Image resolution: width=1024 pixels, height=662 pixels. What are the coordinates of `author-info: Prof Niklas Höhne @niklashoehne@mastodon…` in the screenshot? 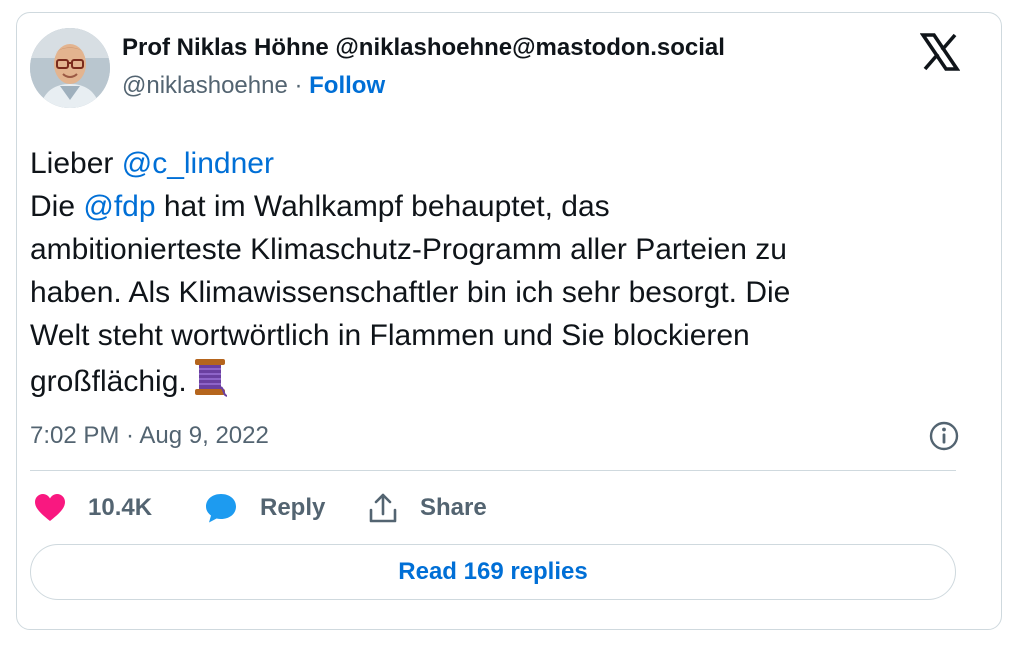 It's located at (423, 67).